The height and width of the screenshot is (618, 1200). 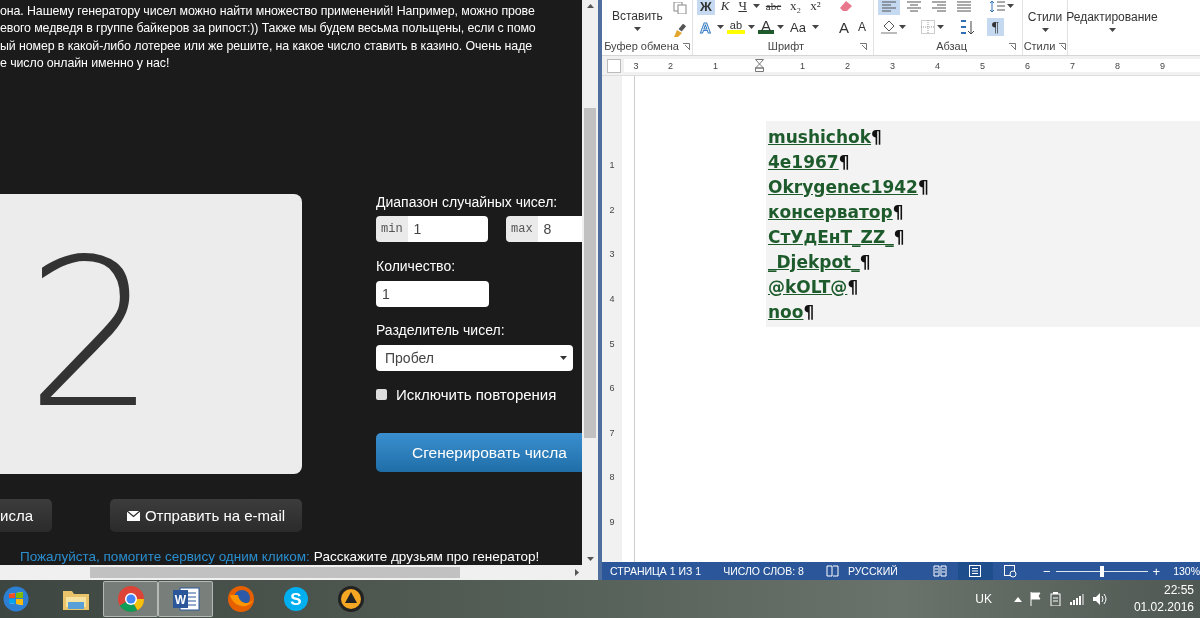 What do you see at coordinates (773, 7) in the screenshot?
I see `format-button: abc` at bounding box center [773, 7].